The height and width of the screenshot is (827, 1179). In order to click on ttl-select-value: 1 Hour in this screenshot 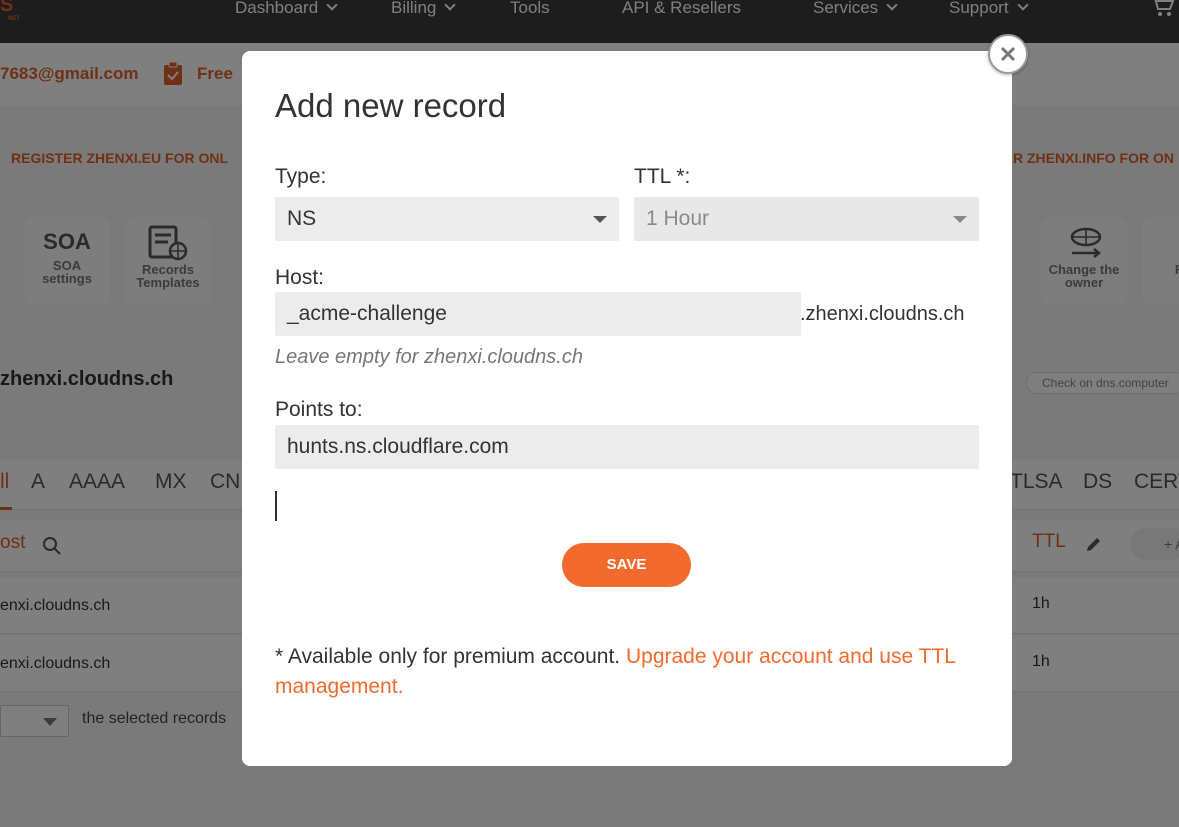, I will do `click(678, 218)`.